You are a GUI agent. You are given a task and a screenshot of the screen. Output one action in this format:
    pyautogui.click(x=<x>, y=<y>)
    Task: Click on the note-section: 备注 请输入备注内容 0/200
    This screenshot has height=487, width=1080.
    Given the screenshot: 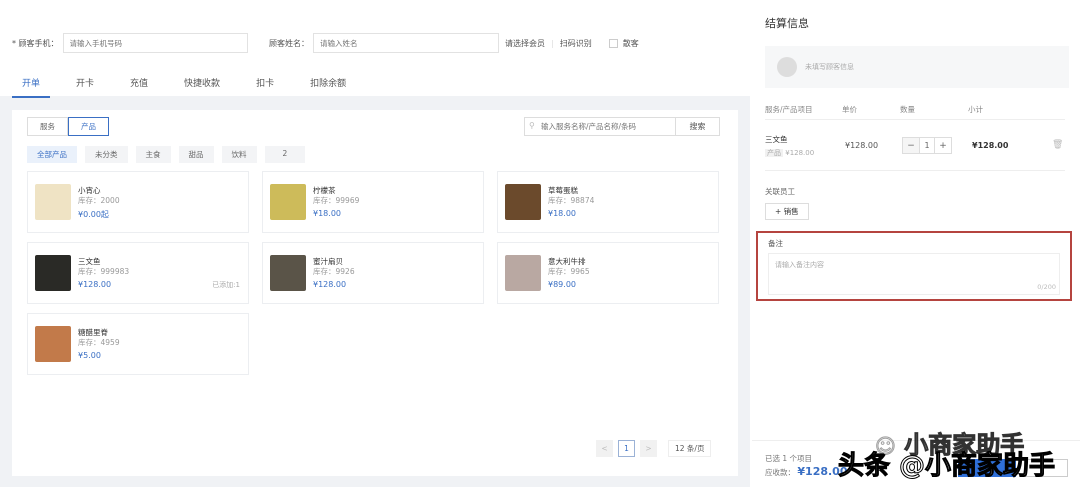 What is the action you would take?
    pyautogui.click(x=914, y=266)
    